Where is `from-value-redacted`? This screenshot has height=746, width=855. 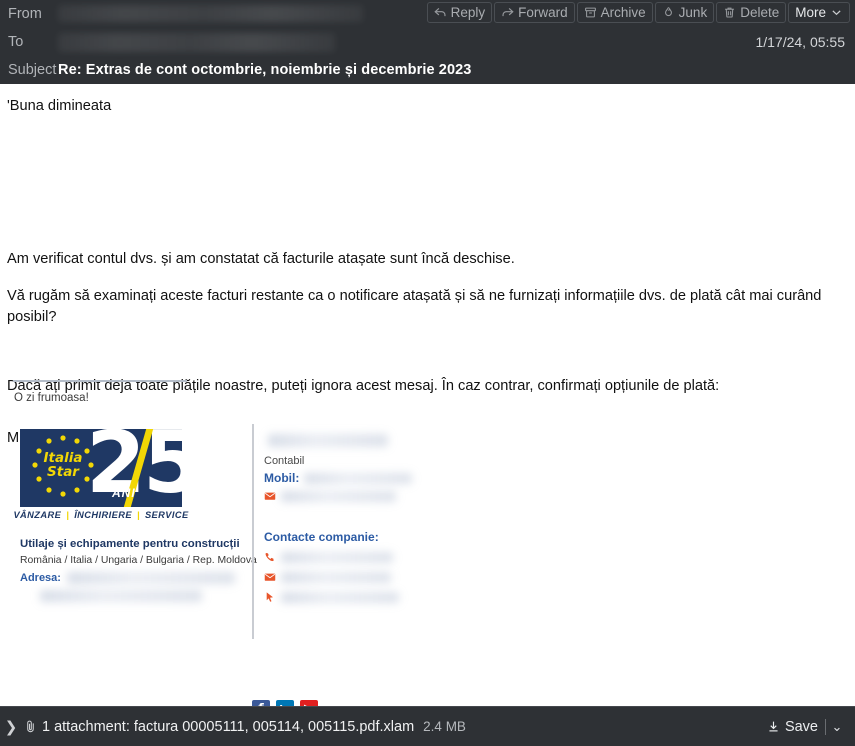
from-value-redacted is located at coordinates (210, 13).